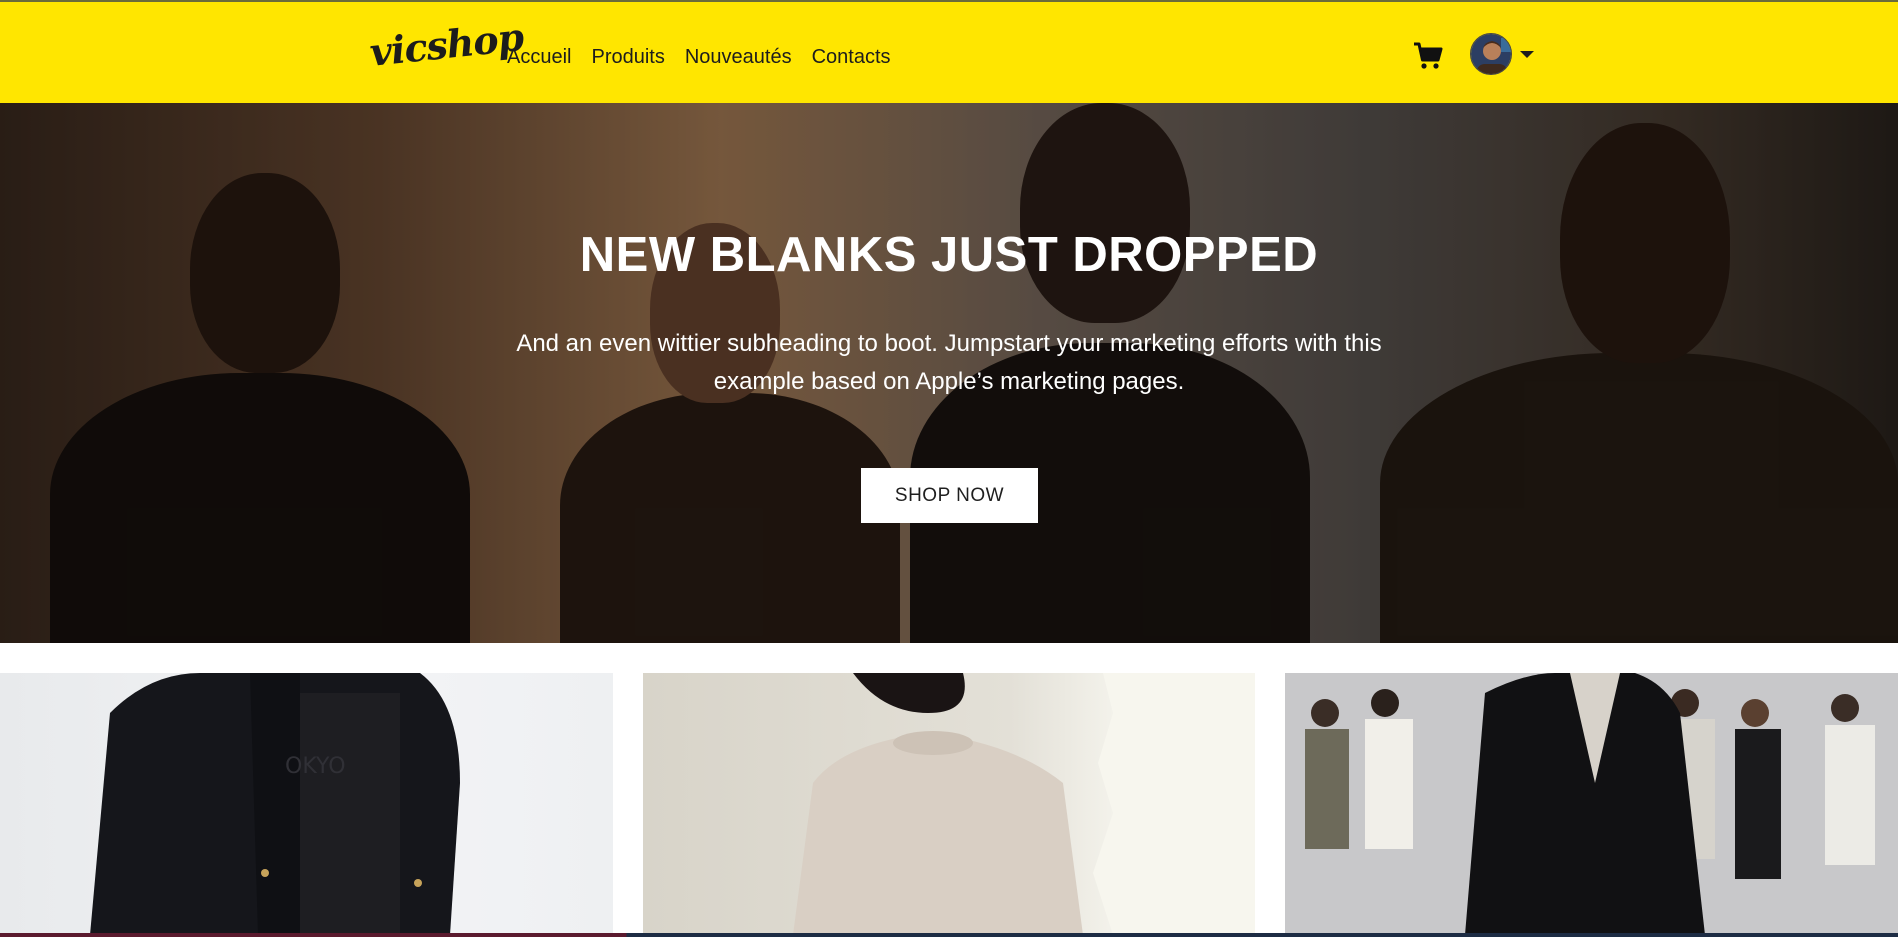  What do you see at coordinates (1428, 56) in the screenshot?
I see `shopping-cart-icon` at bounding box center [1428, 56].